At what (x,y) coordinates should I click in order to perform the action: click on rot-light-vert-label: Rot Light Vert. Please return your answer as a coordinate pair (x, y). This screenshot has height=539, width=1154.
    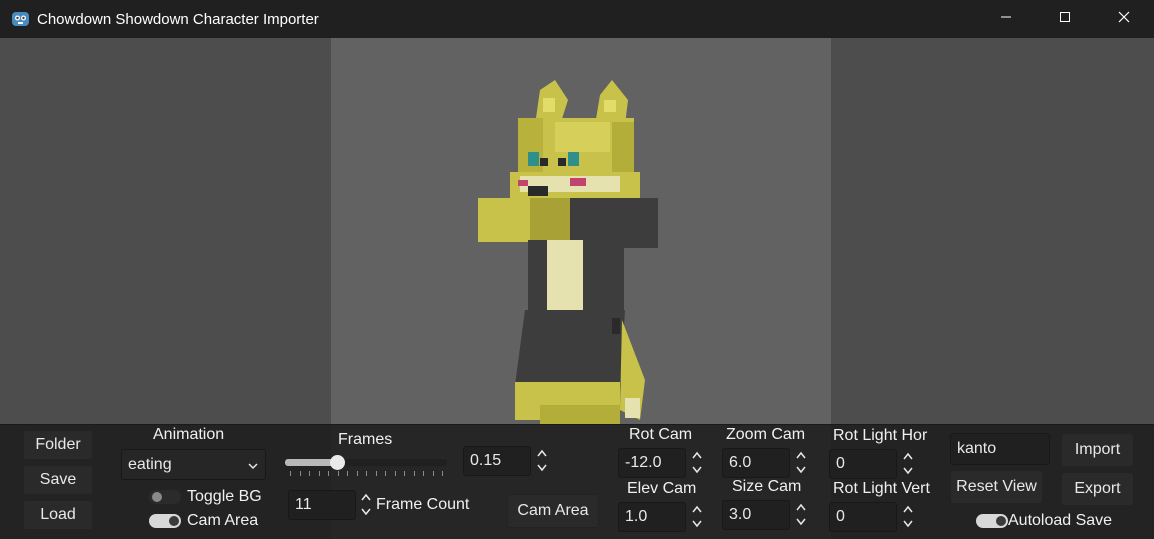
    Looking at the image, I should click on (881, 488).